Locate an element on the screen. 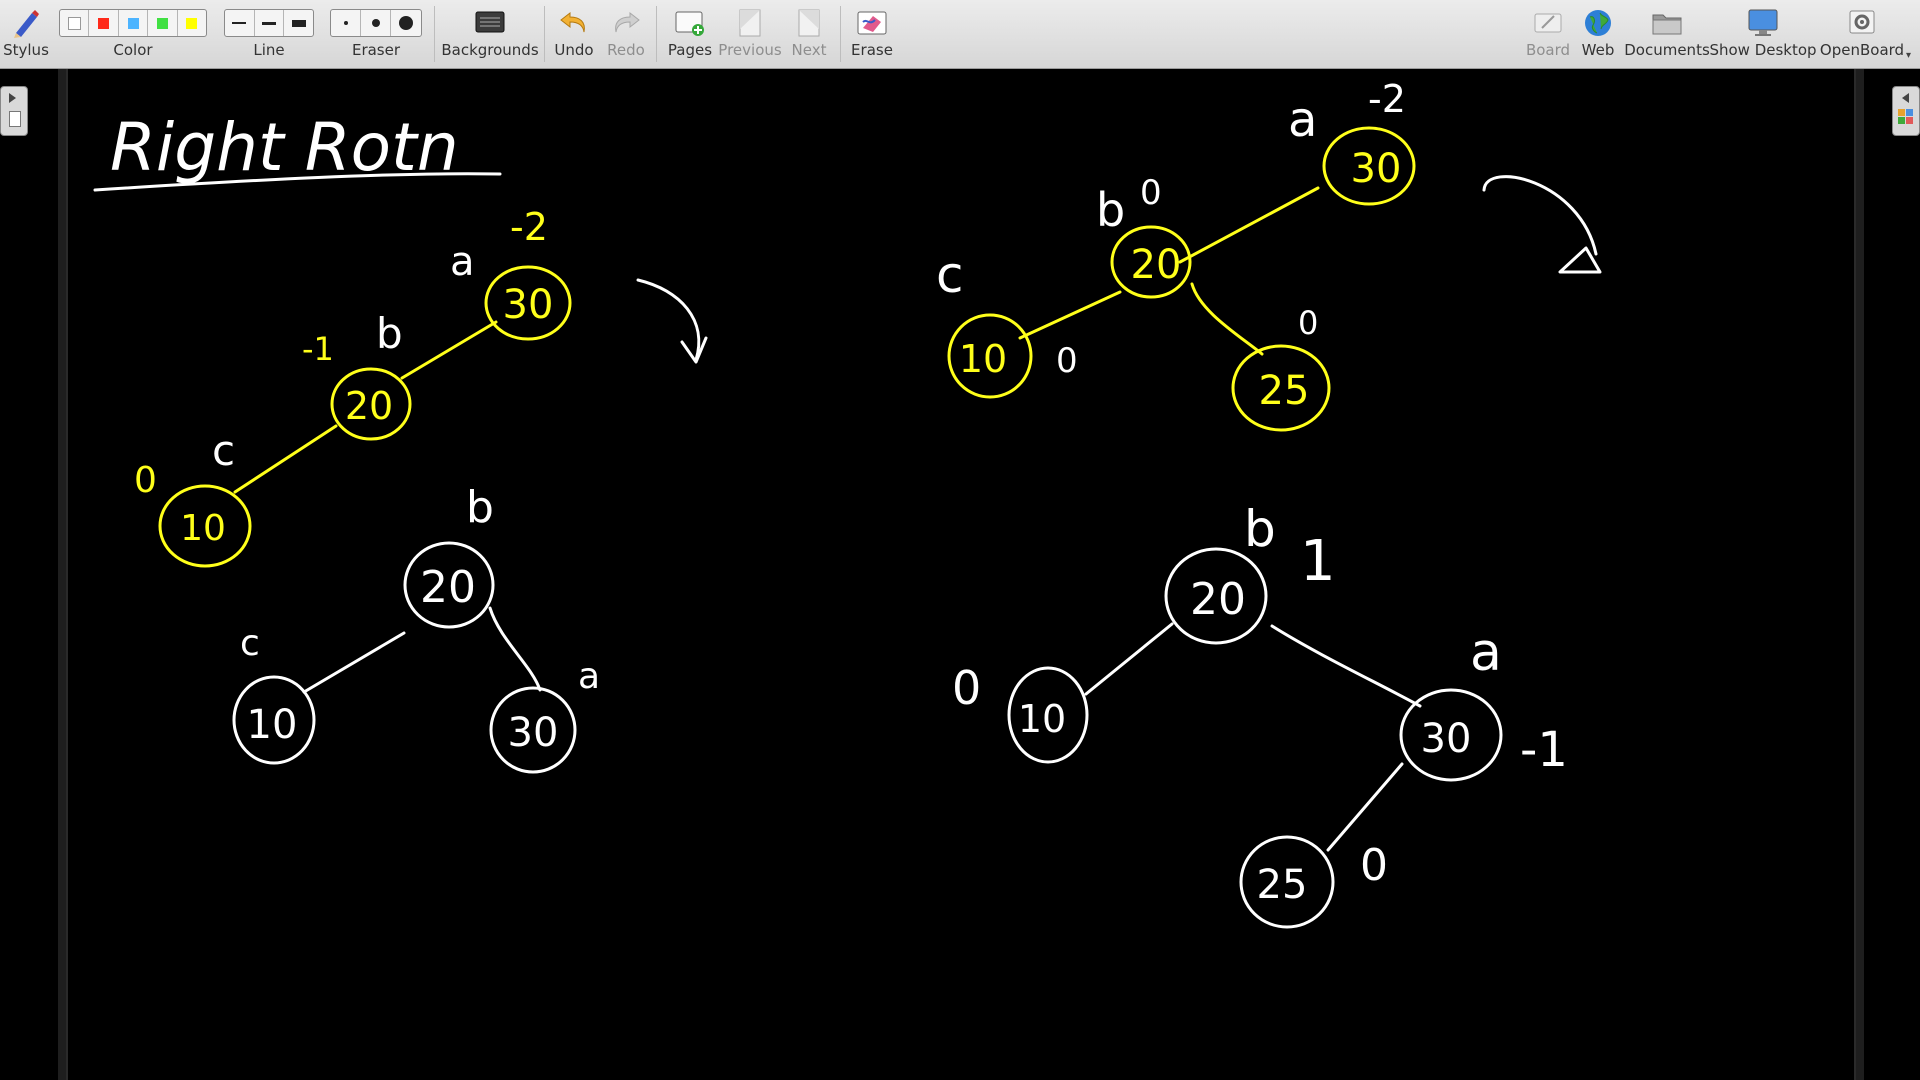 The width and height of the screenshot is (1920, 1080). backgrounds-label: Backgrounds is located at coordinates (490, 50).